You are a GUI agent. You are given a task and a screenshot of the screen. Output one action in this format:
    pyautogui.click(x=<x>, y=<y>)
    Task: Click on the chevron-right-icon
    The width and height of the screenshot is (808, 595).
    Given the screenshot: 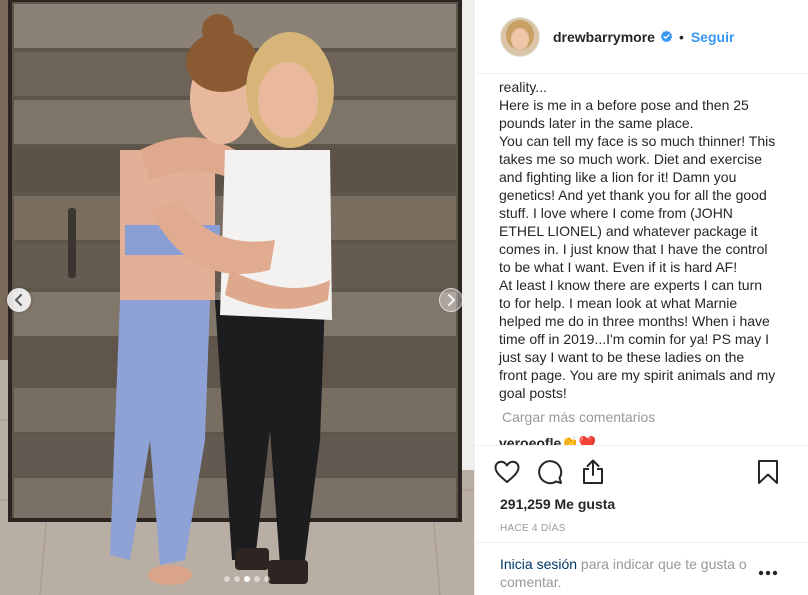 What is the action you would take?
    pyautogui.click(x=451, y=300)
    